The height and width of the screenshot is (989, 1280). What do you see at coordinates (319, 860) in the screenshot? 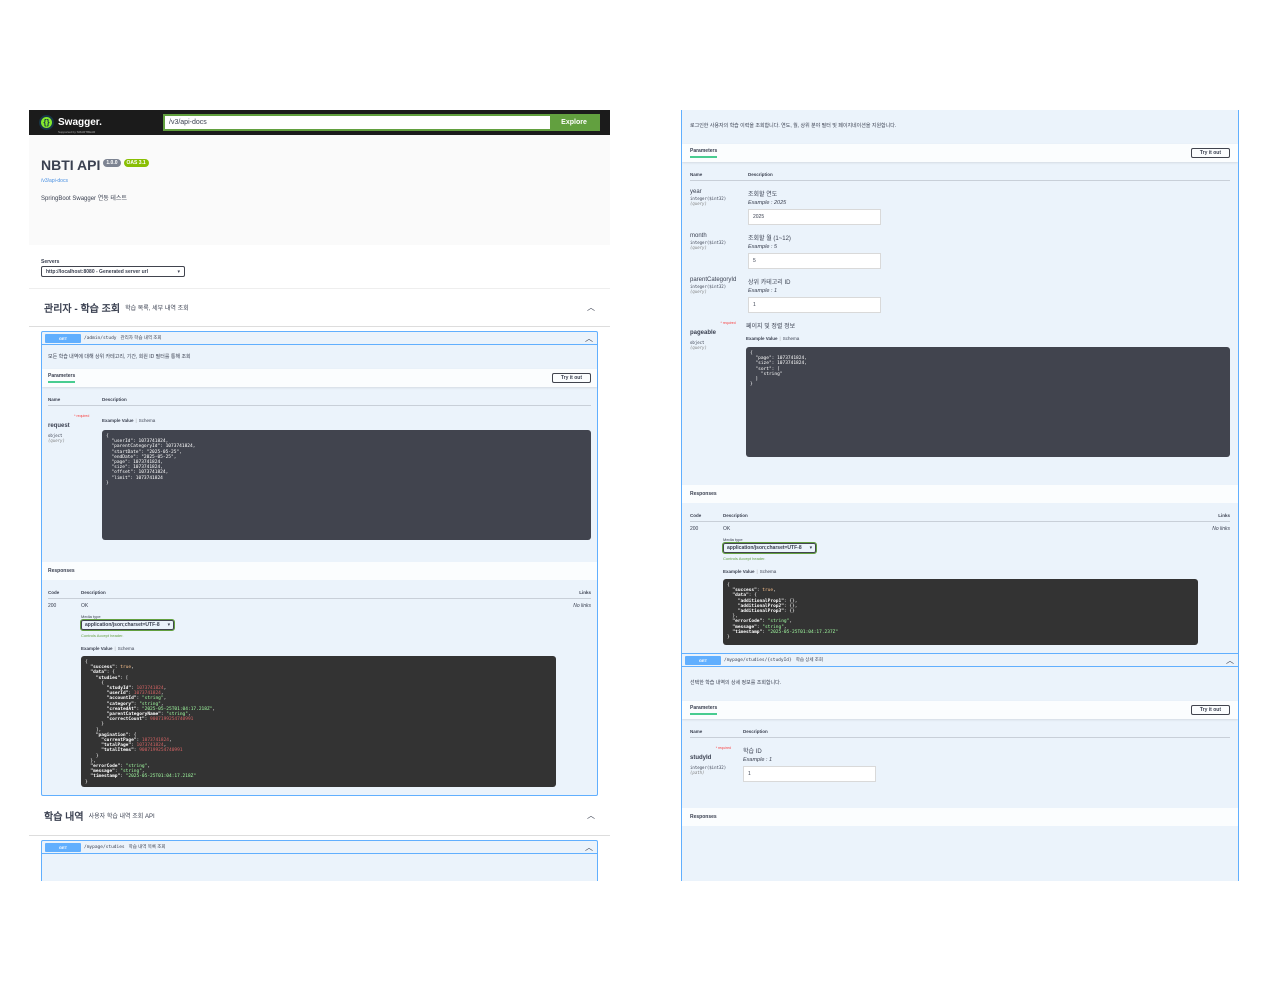
I see `opblock-study-list: GET /mypage/studies 학습 내역 목록 조회 ︿` at bounding box center [319, 860].